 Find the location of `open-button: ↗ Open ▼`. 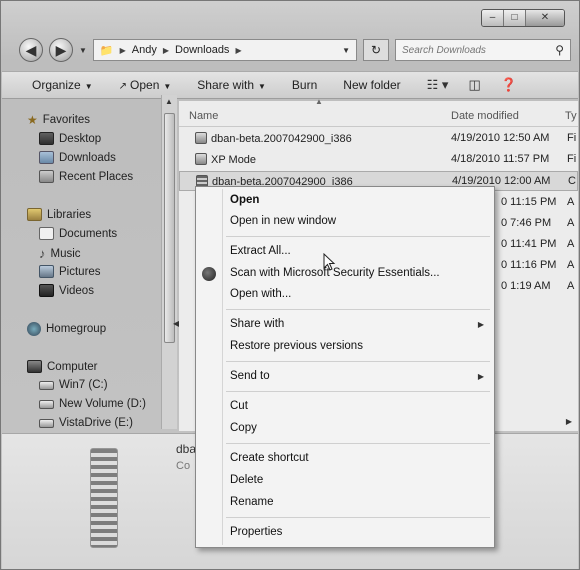

open-button: ↗ Open ▼ is located at coordinates (145, 85).